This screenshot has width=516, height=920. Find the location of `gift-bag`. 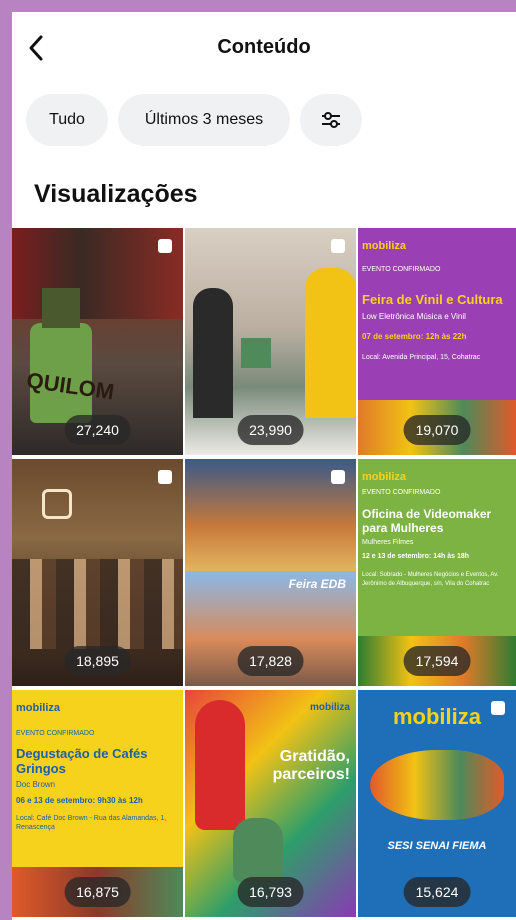

gift-bag is located at coordinates (256, 353).